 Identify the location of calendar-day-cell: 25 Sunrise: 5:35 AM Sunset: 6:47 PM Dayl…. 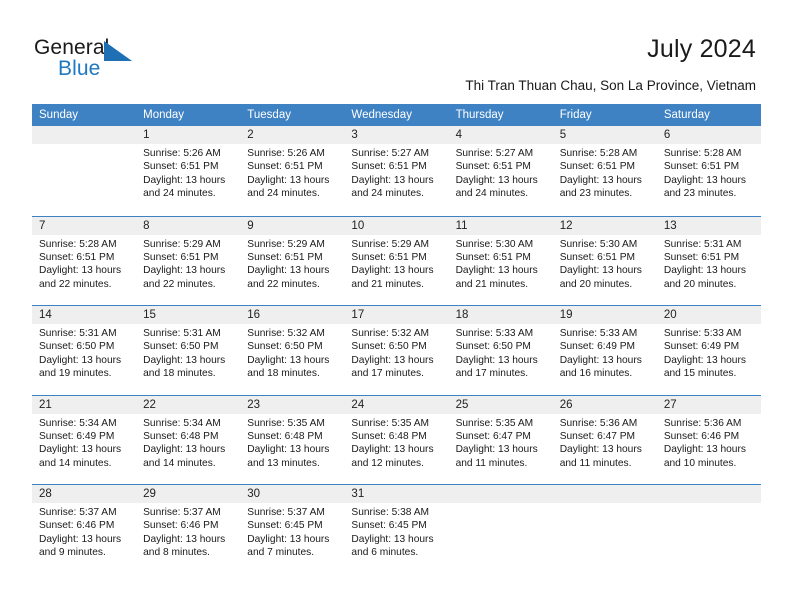
(500, 439).